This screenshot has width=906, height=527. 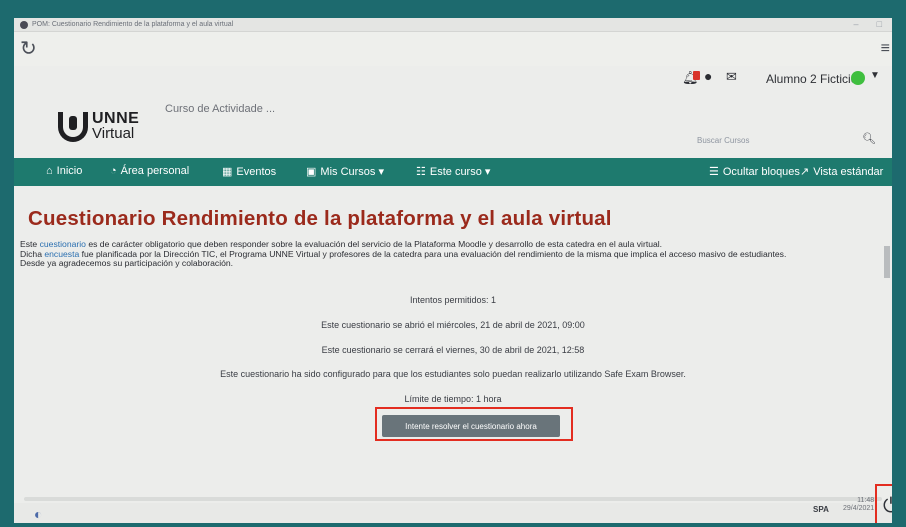 I want to click on attempts-allowed: Intentos permitidos: 1, so click(x=453, y=300).